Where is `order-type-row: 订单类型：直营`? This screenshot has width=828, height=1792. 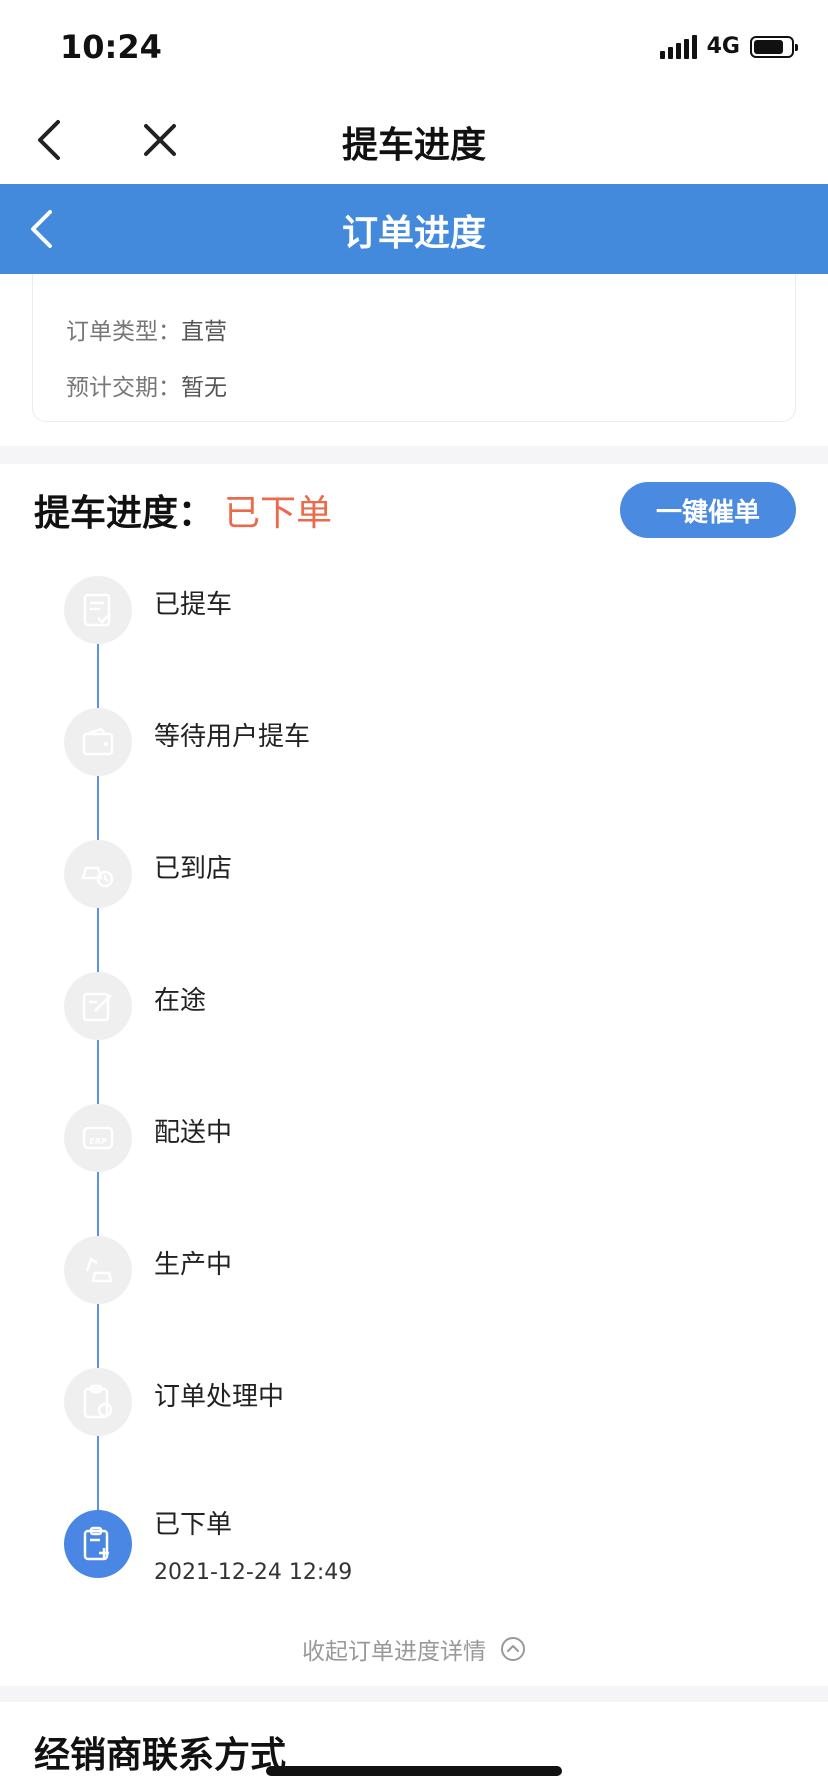 order-type-row: 订单类型：直营 is located at coordinates (146, 329).